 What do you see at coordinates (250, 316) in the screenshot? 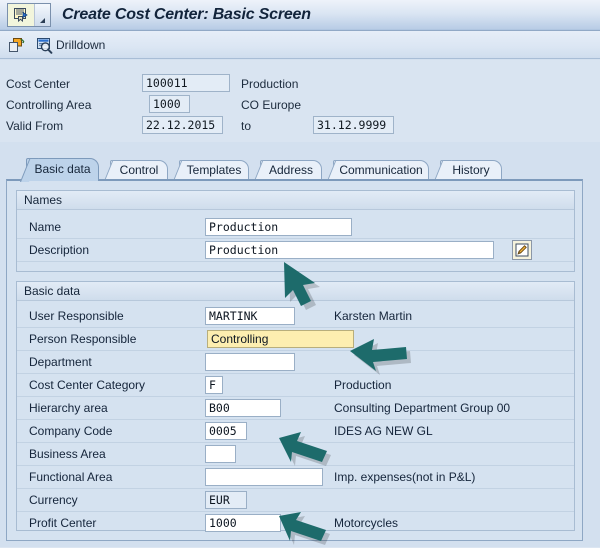
I see `user-responsible-input: MARTINK` at bounding box center [250, 316].